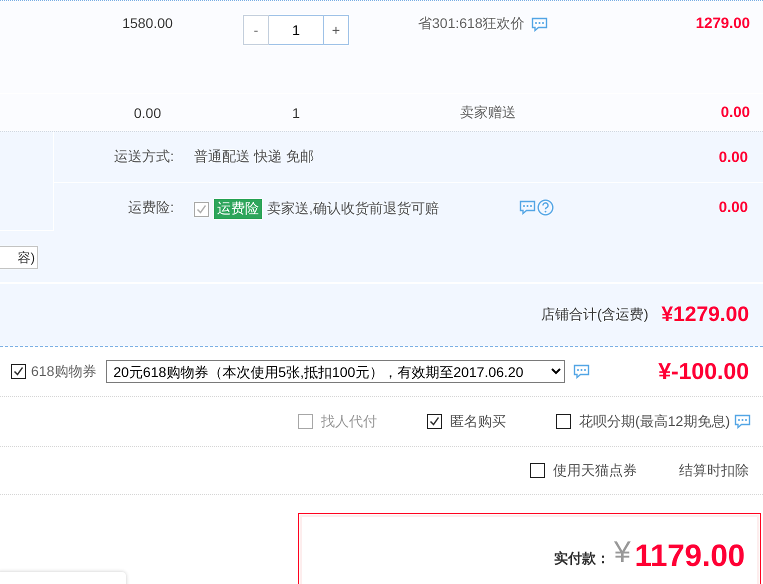 This screenshot has width=763, height=584. What do you see at coordinates (296, 30) in the screenshot?
I see `quantity-field: 1` at bounding box center [296, 30].